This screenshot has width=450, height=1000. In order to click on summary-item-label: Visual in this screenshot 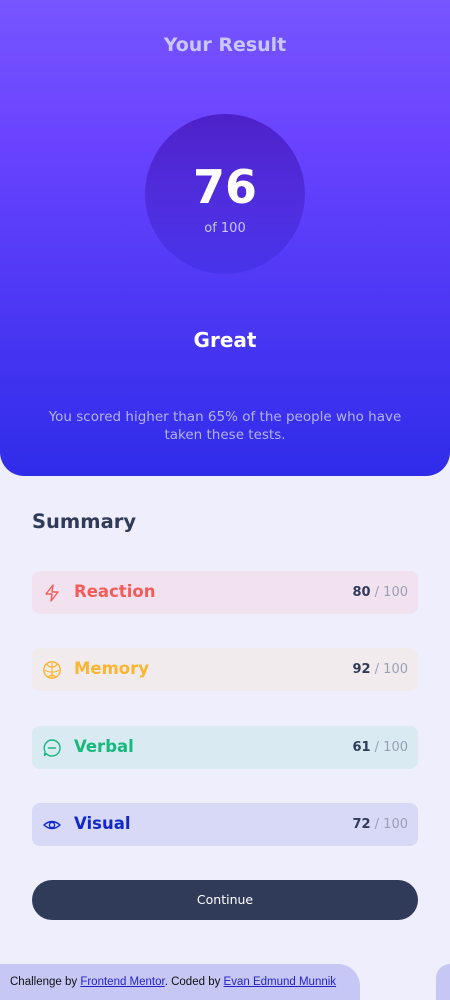, I will do `click(102, 823)`.